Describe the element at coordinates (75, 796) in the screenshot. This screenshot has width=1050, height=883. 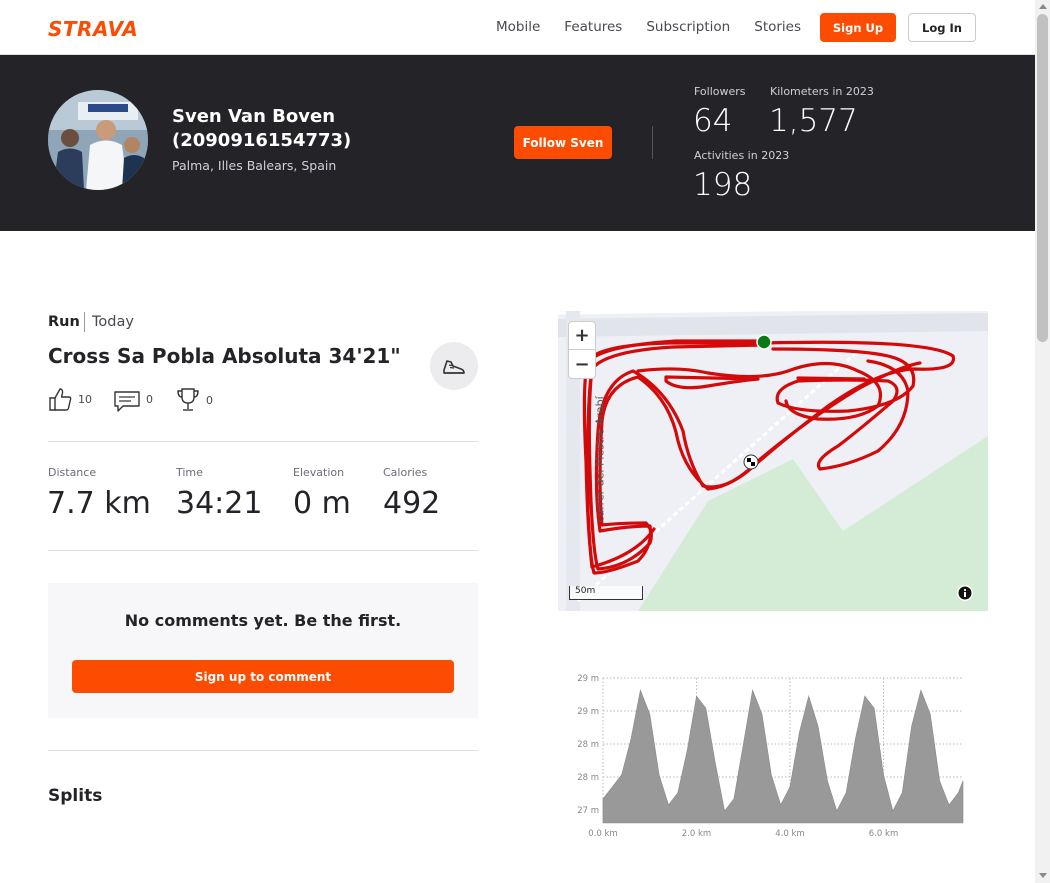
I see `splits-heading: Splits` at that location.